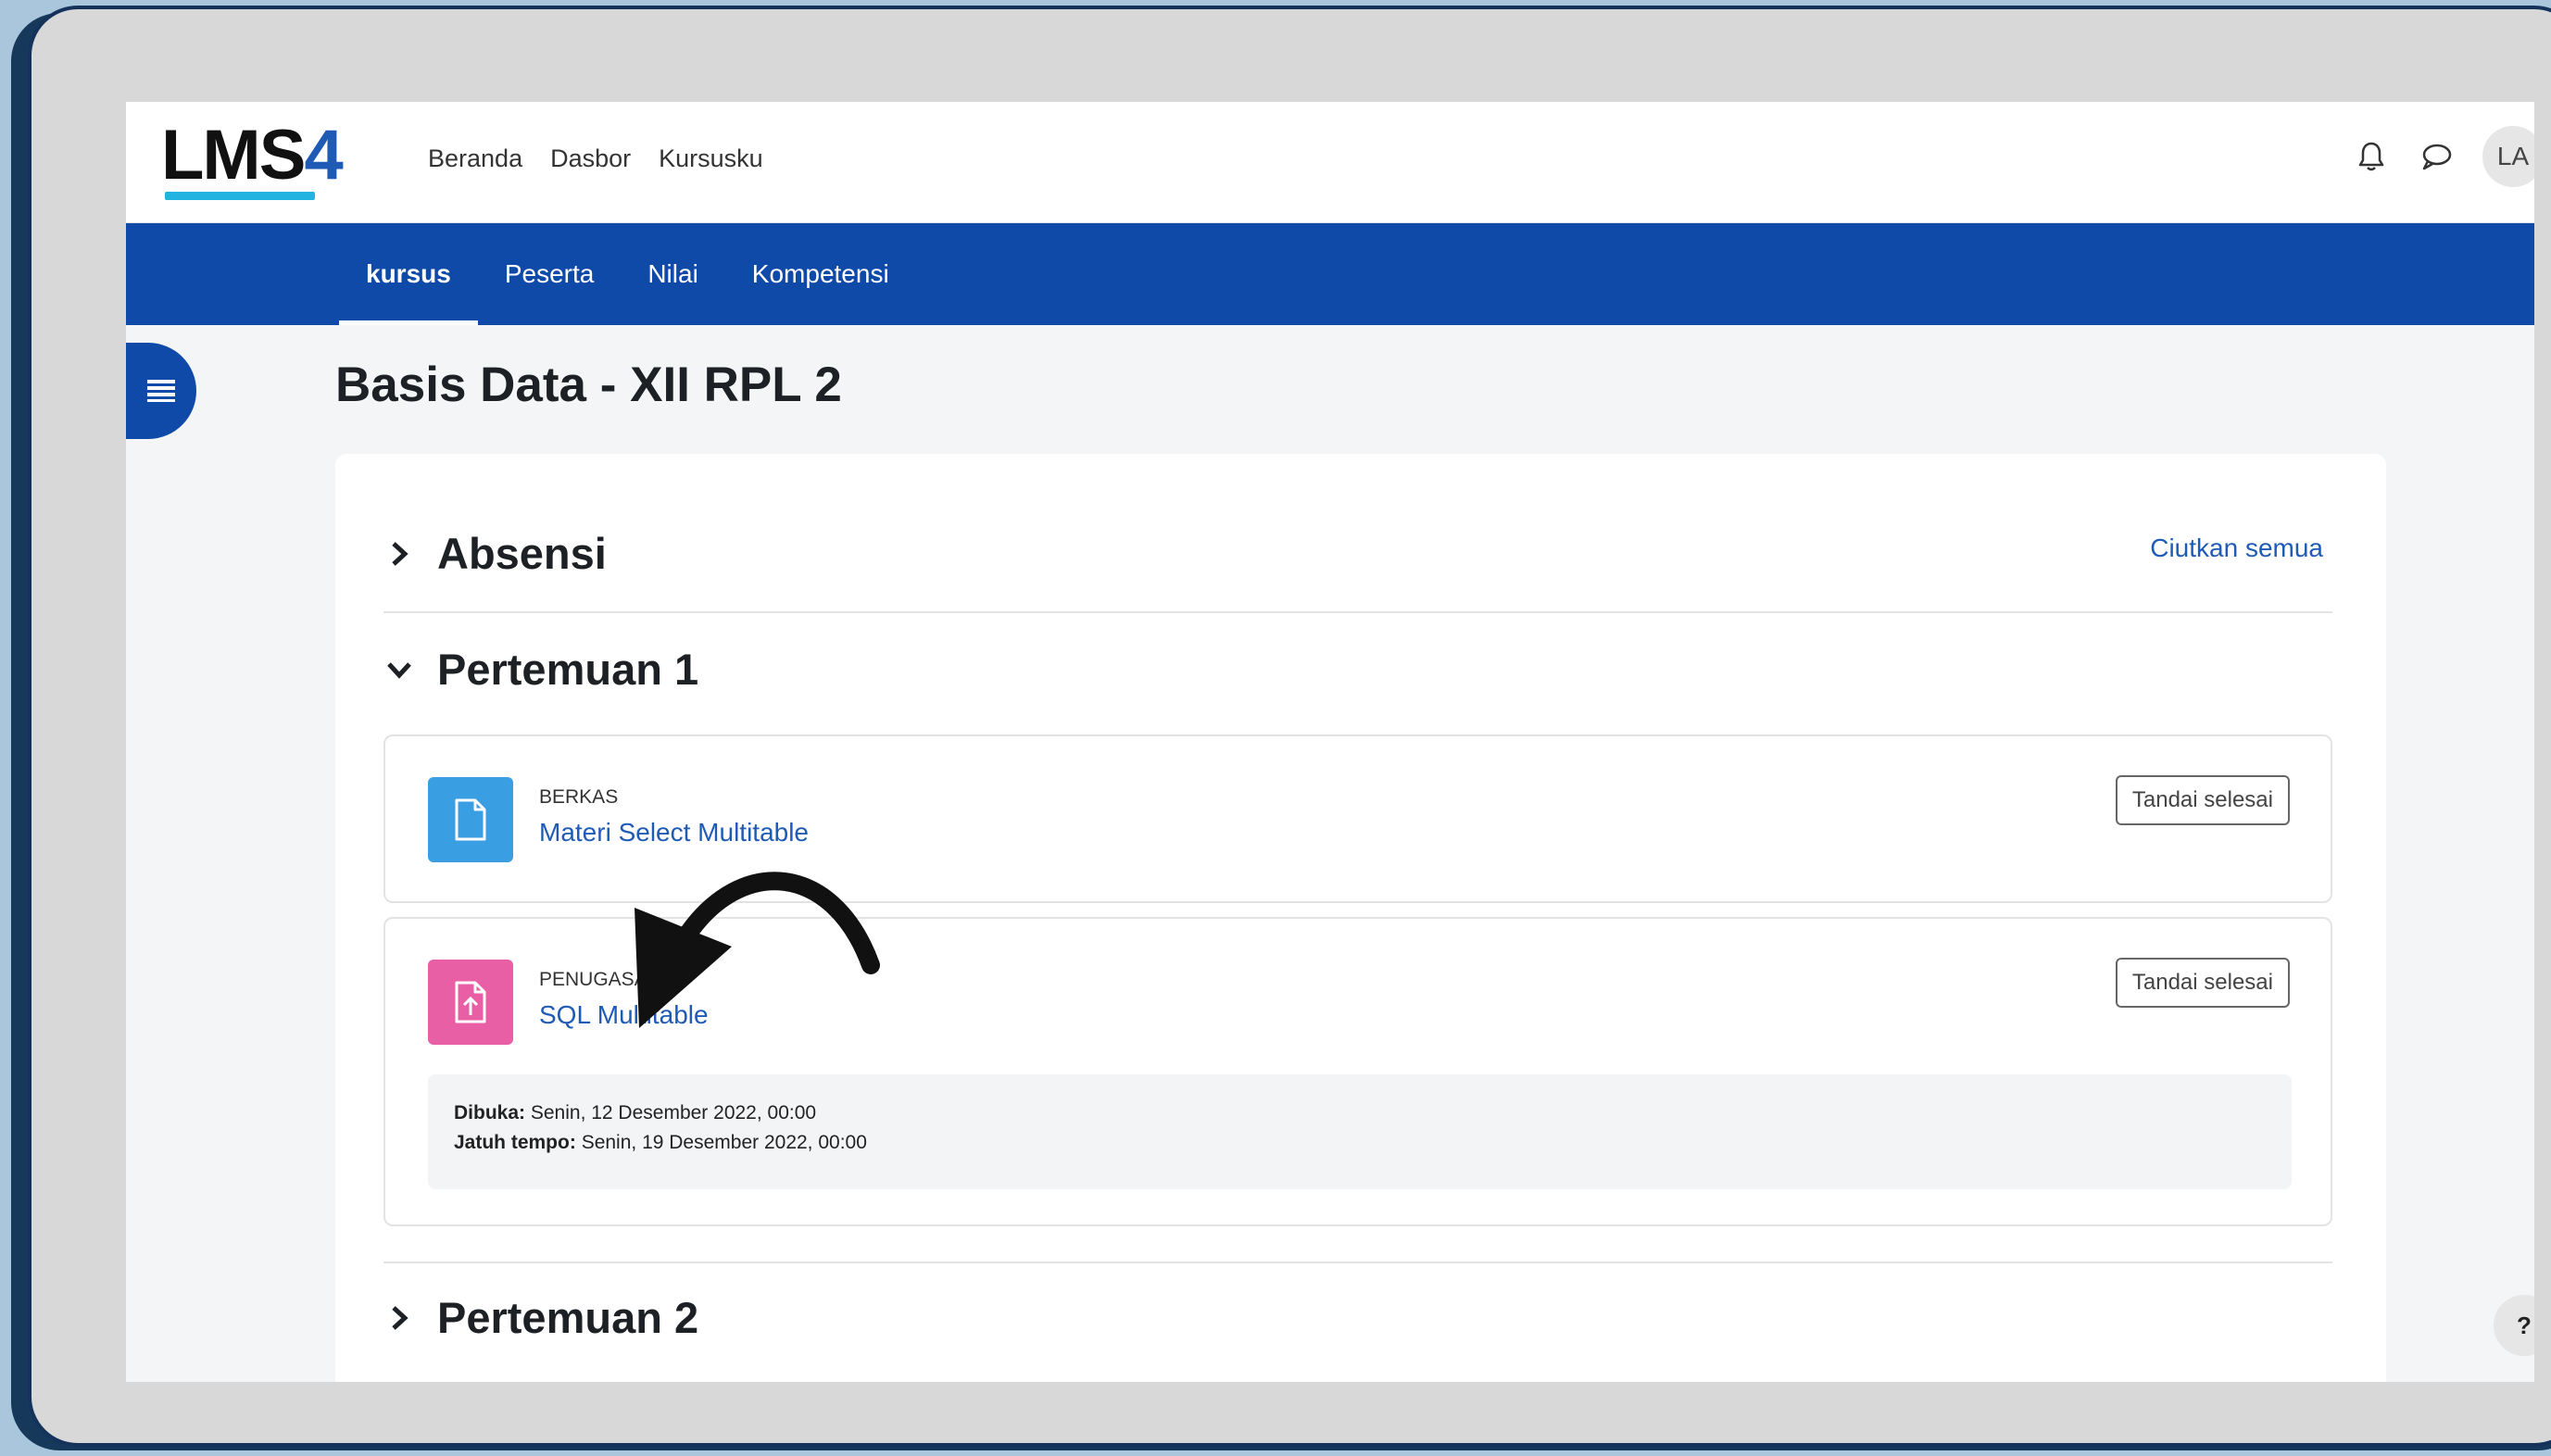 The width and height of the screenshot is (2551, 1456). I want to click on notification-bell-icon, so click(2372, 156).